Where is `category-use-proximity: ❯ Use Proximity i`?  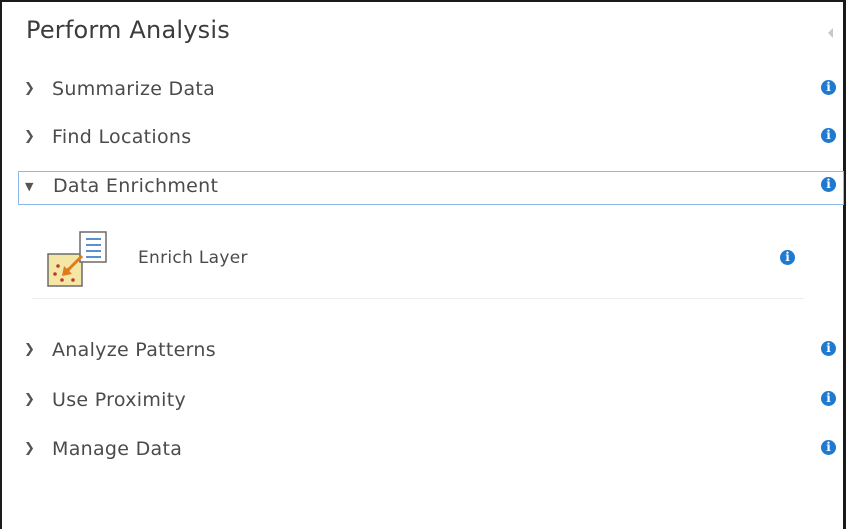
category-use-proximity: ❯ Use Proximity i is located at coordinates (431, 402).